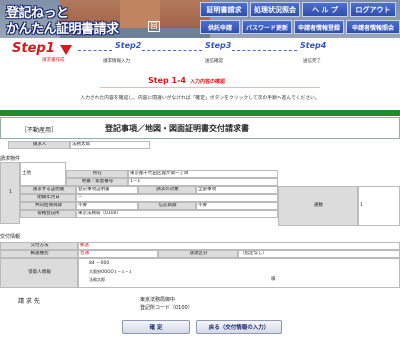  I want to click on nav-applicant-register: 申請者情報登録, so click(319, 27).